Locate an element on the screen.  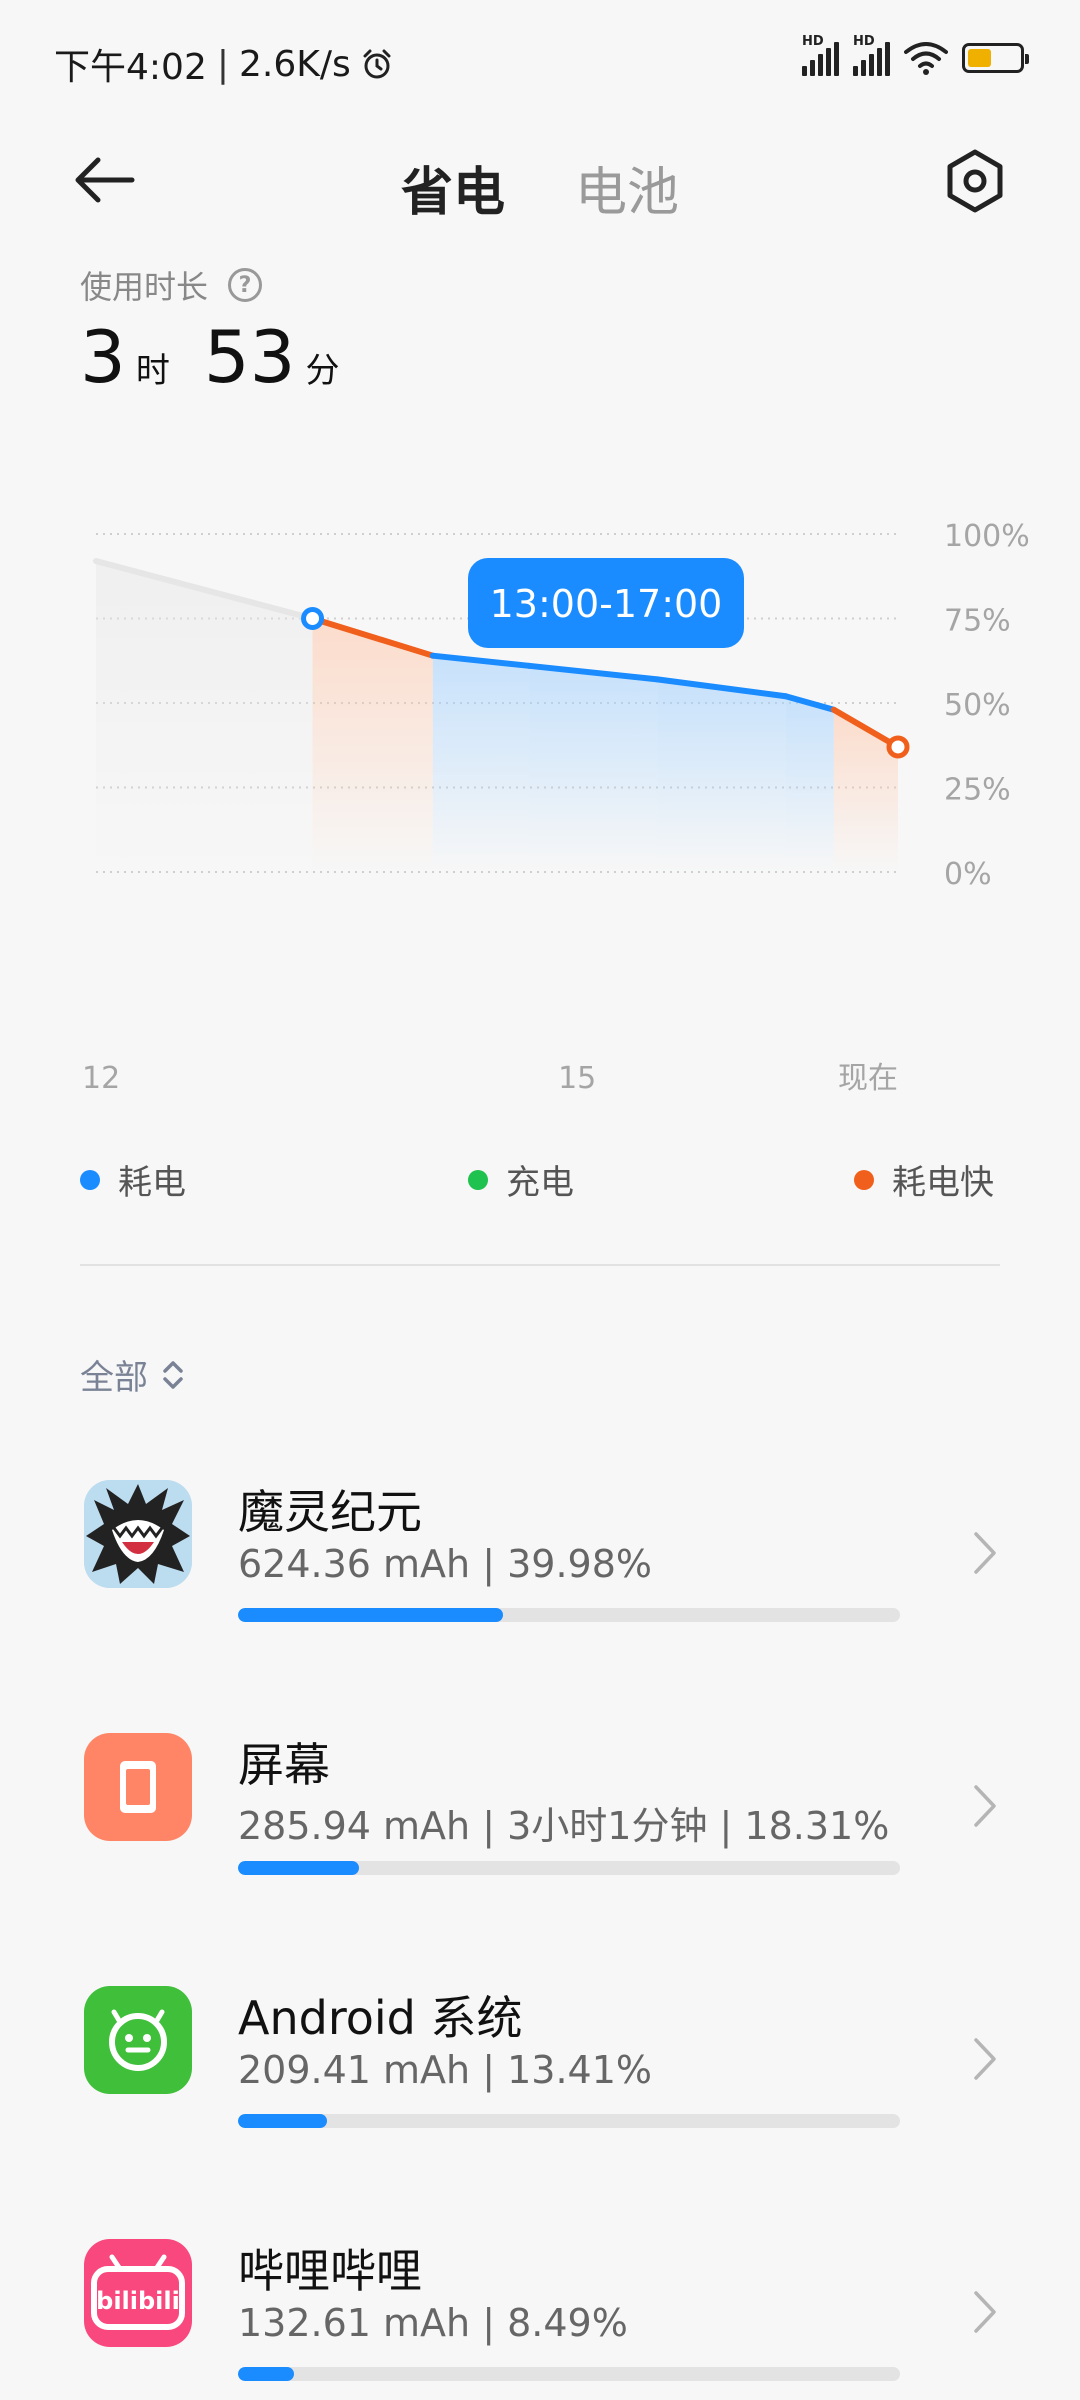
filter-label: 全部 is located at coordinates (114, 1378).